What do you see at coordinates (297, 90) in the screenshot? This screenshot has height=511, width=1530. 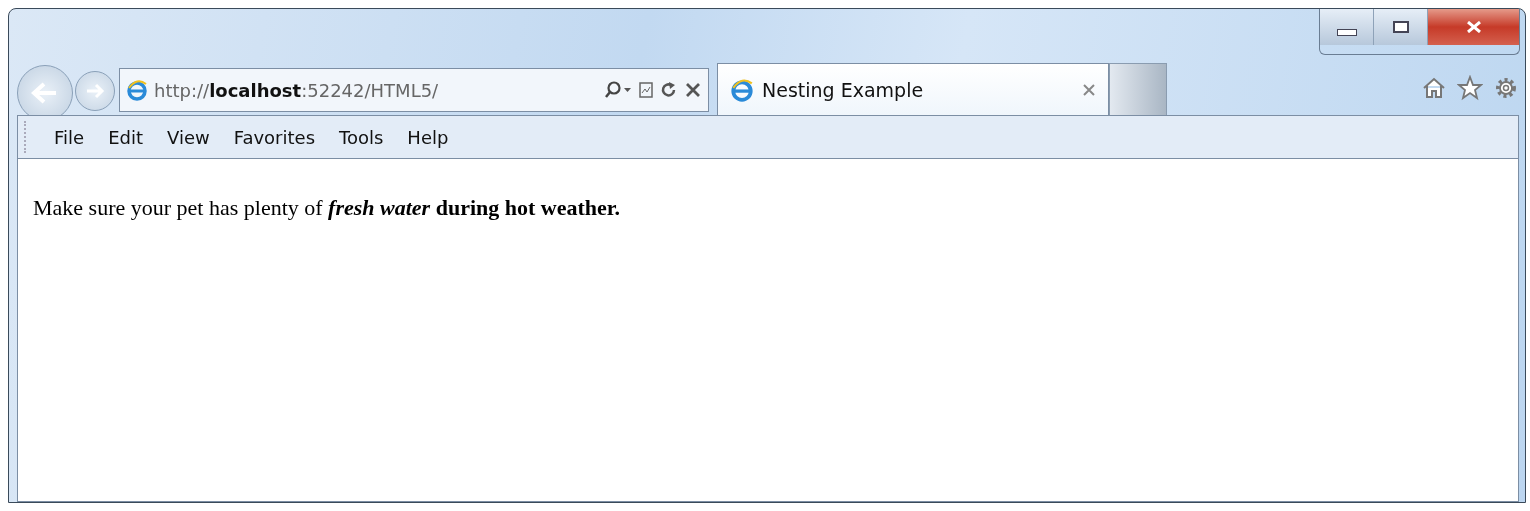 I see `url-text: http://localhost:52242/HTML5/` at bounding box center [297, 90].